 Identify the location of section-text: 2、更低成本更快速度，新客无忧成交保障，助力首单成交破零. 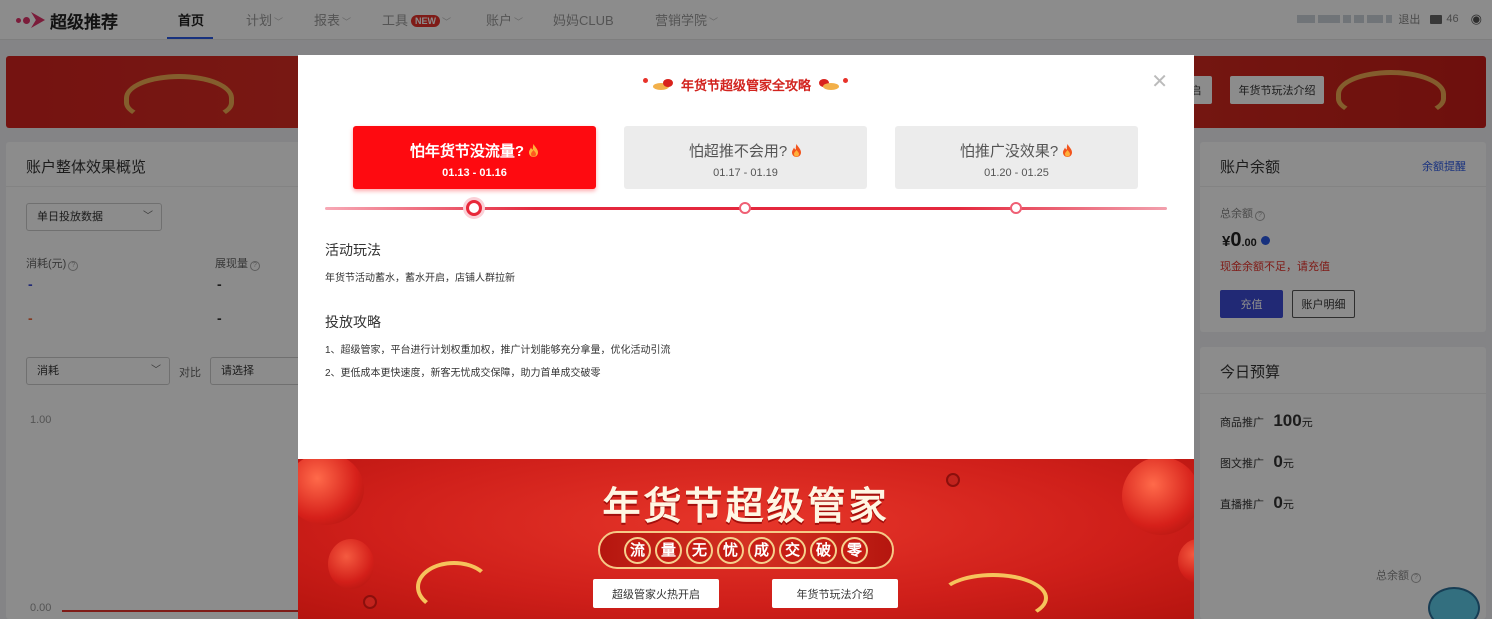
(463, 373).